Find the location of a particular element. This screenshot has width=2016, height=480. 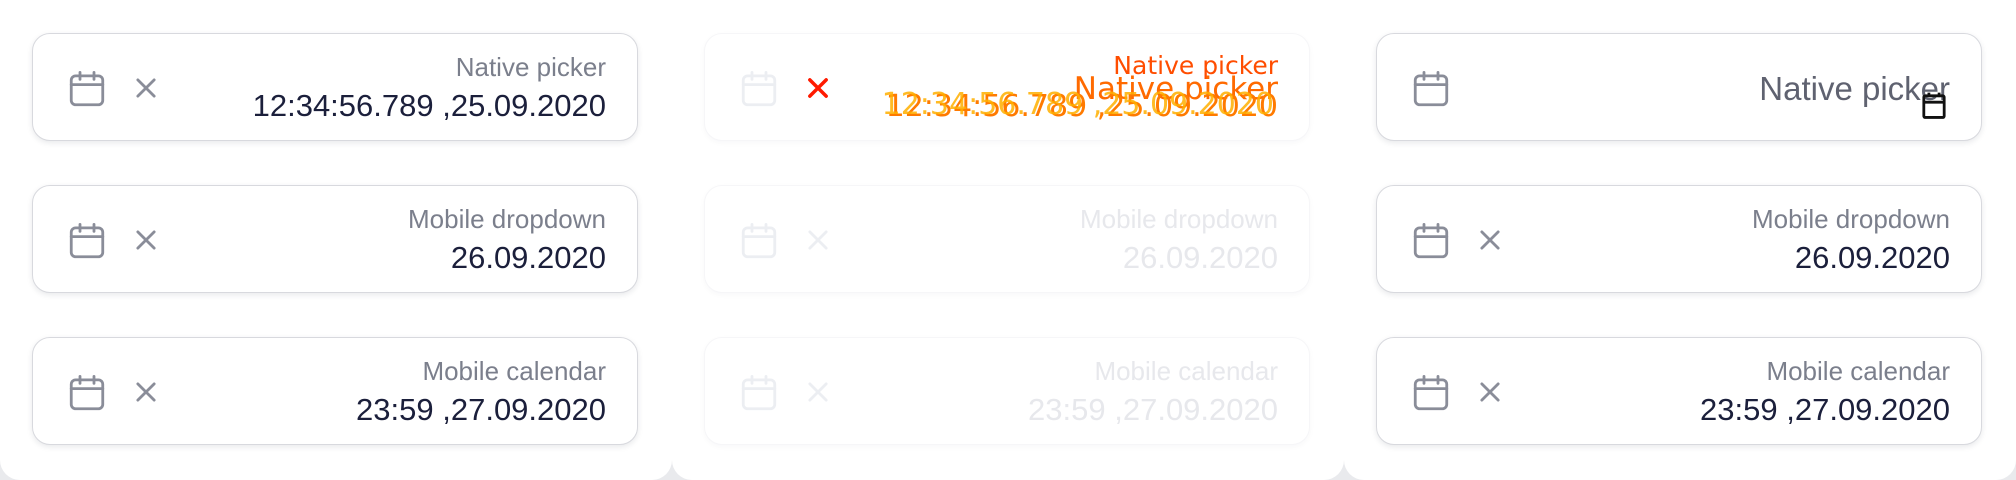

date-field-native-picker: Native picker 12:34:56.789 ,25.09.2020 is located at coordinates (335, 87).